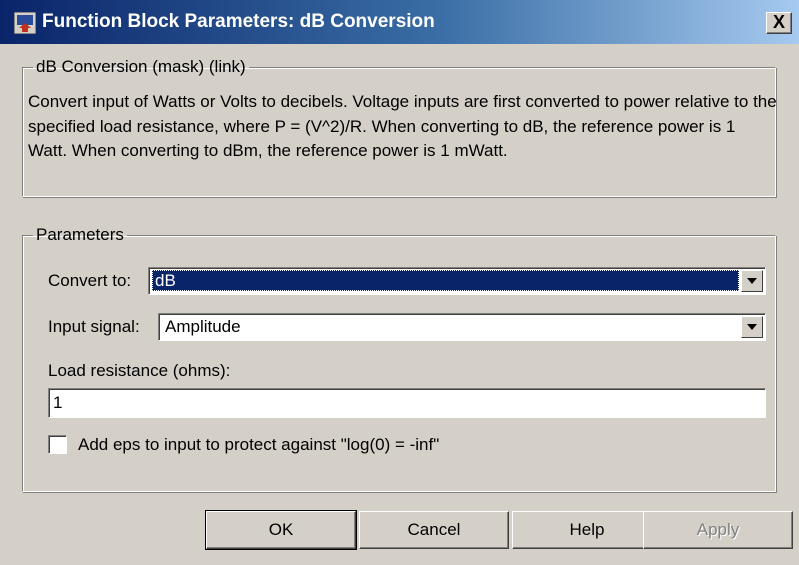 The height and width of the screenshot is (565, 799). Describe the element at coordinates (57, 444) in the screenshot. I see `add-eps-checkbox` at that location.